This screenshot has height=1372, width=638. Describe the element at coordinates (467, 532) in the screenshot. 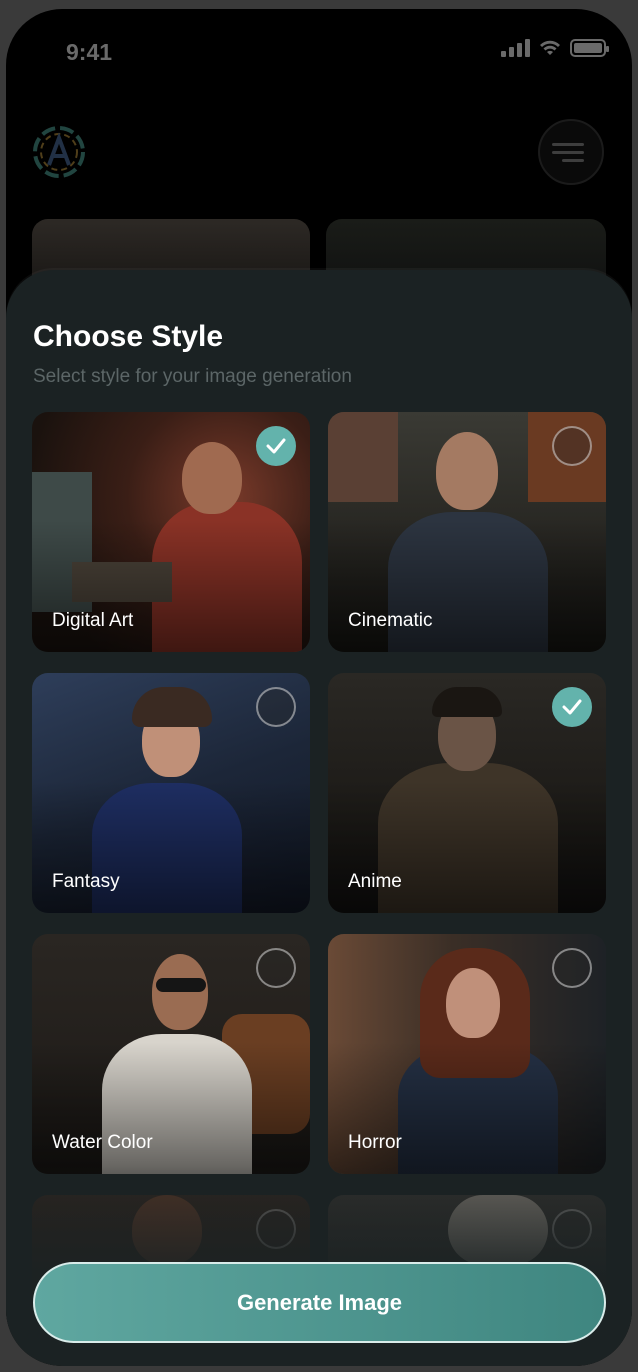

I see `style-card-cinematic: Cinematic` at that location.